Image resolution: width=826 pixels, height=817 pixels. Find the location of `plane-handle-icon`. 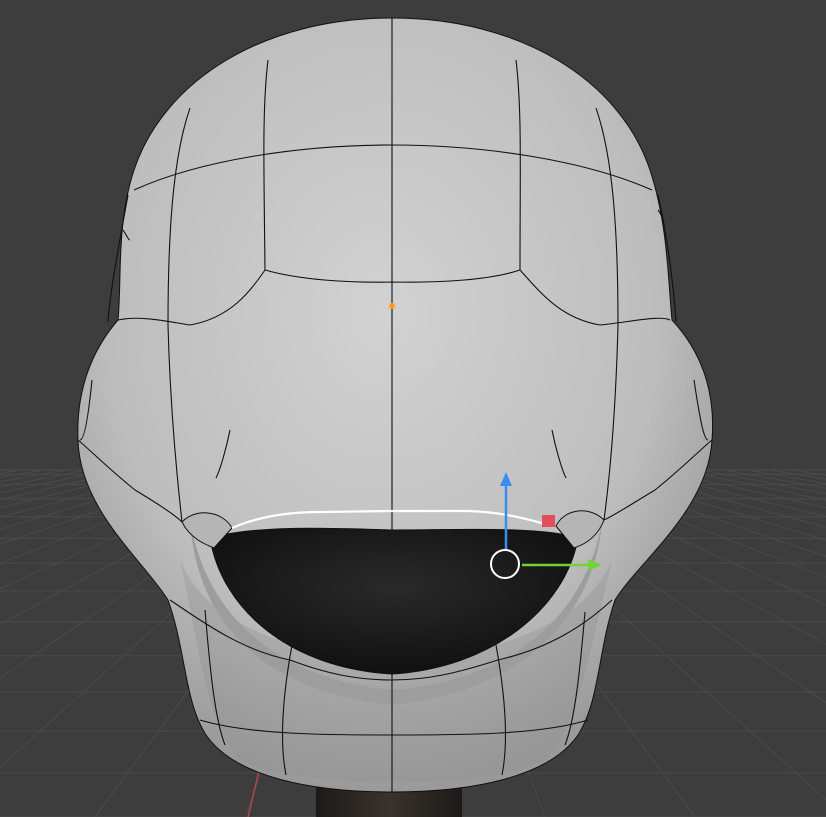

plane-handle-icon is located at coordinates (548, 521).